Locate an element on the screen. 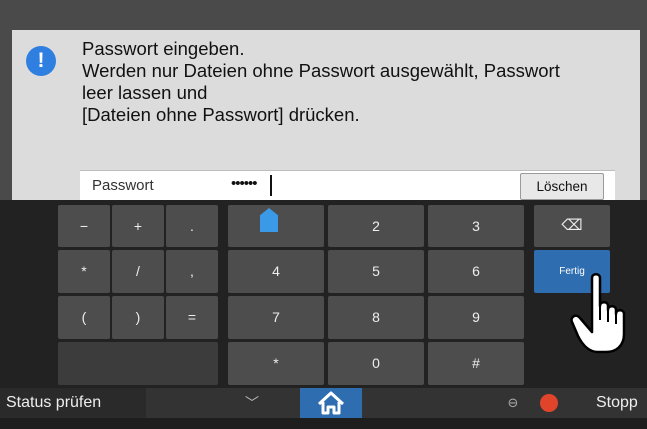  key-6: 6 is located at coordinates (476, 271).